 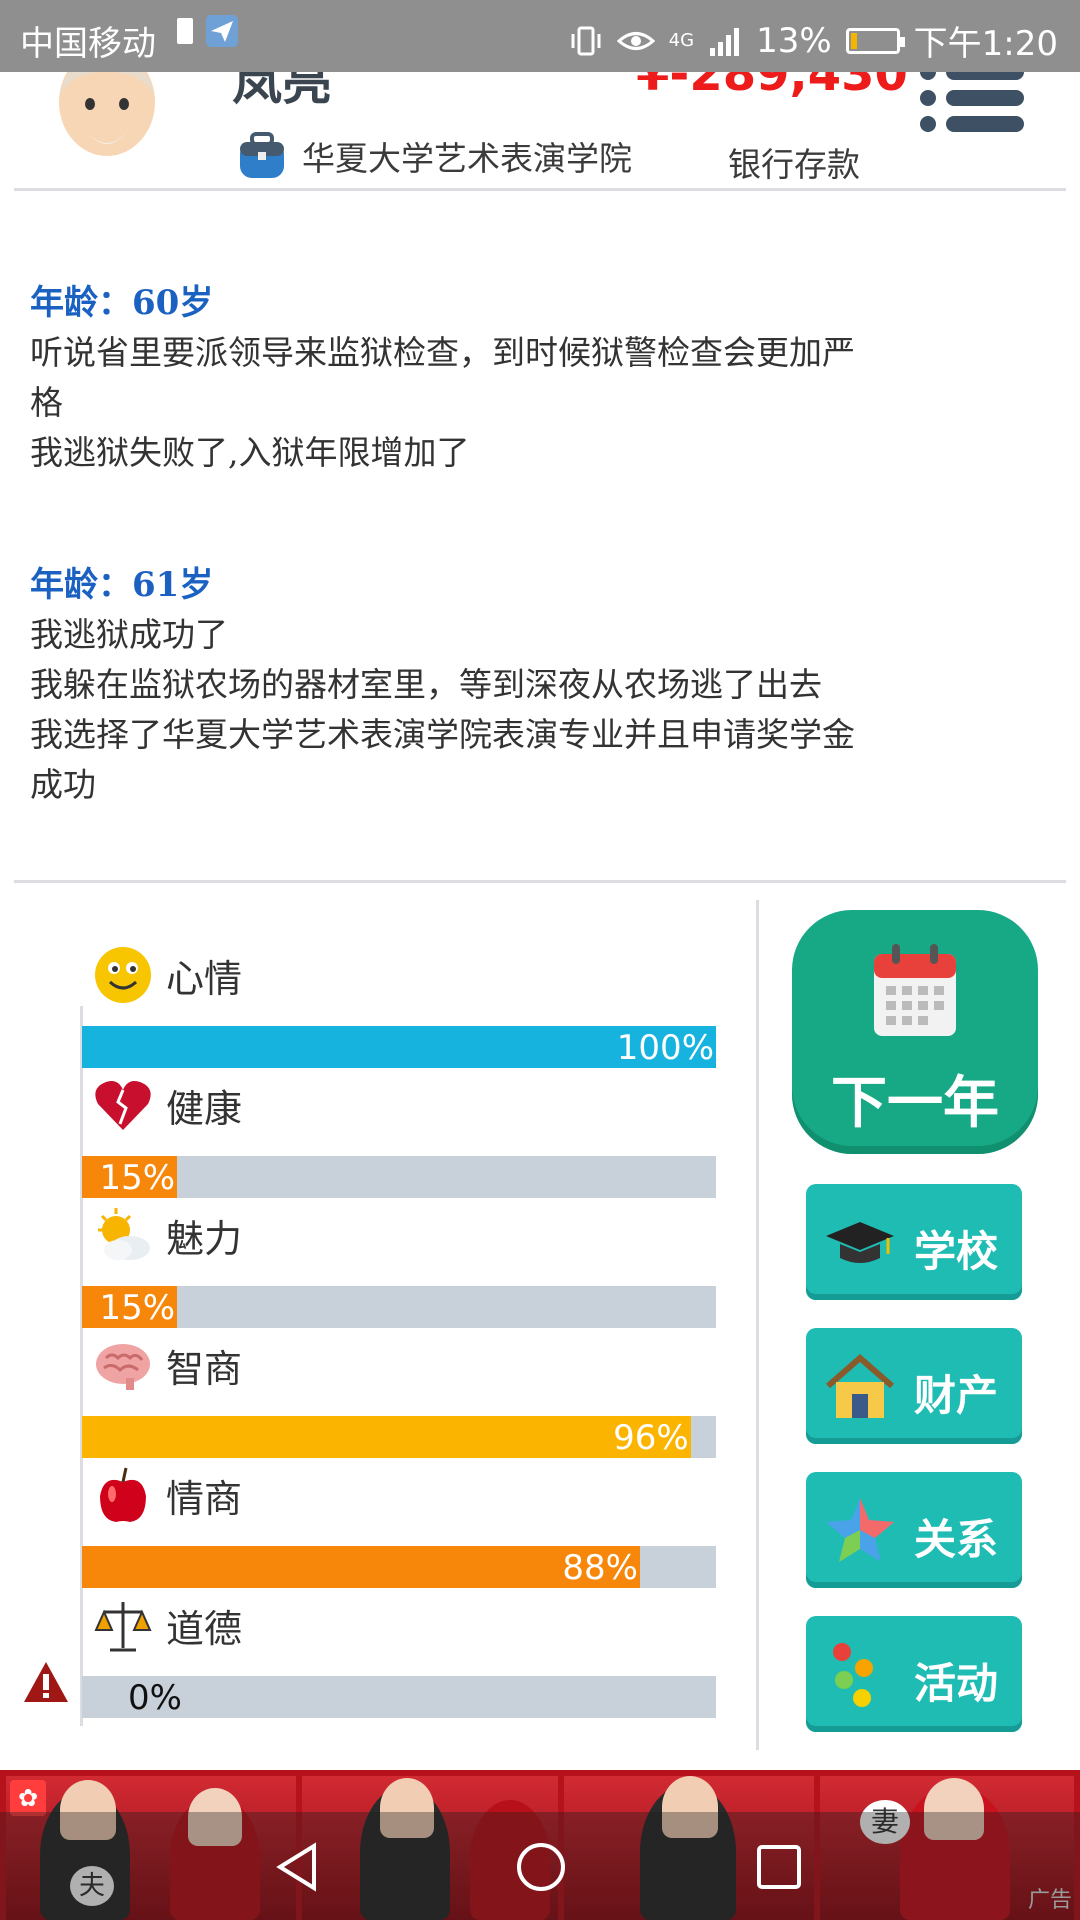 I want to click on next-year-button: 下一年, so click(x=915, y=1032).